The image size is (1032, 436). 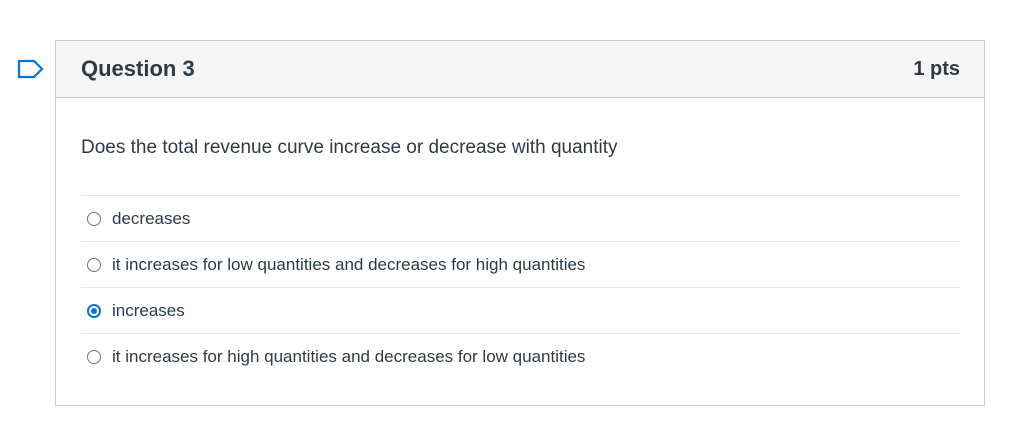 What do you see at coordinates (94, 310) in the screenshot?
I see `radio-button-selected` at bounding box center [94, 310].